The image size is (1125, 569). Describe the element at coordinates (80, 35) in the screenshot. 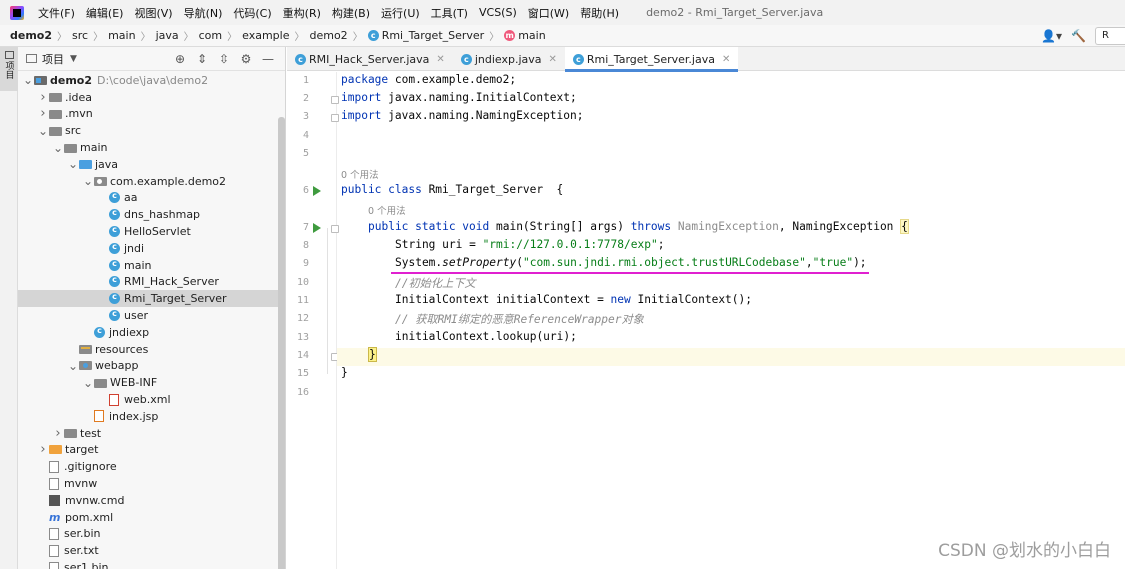

I see `breadcrumb-src: src` at that location.